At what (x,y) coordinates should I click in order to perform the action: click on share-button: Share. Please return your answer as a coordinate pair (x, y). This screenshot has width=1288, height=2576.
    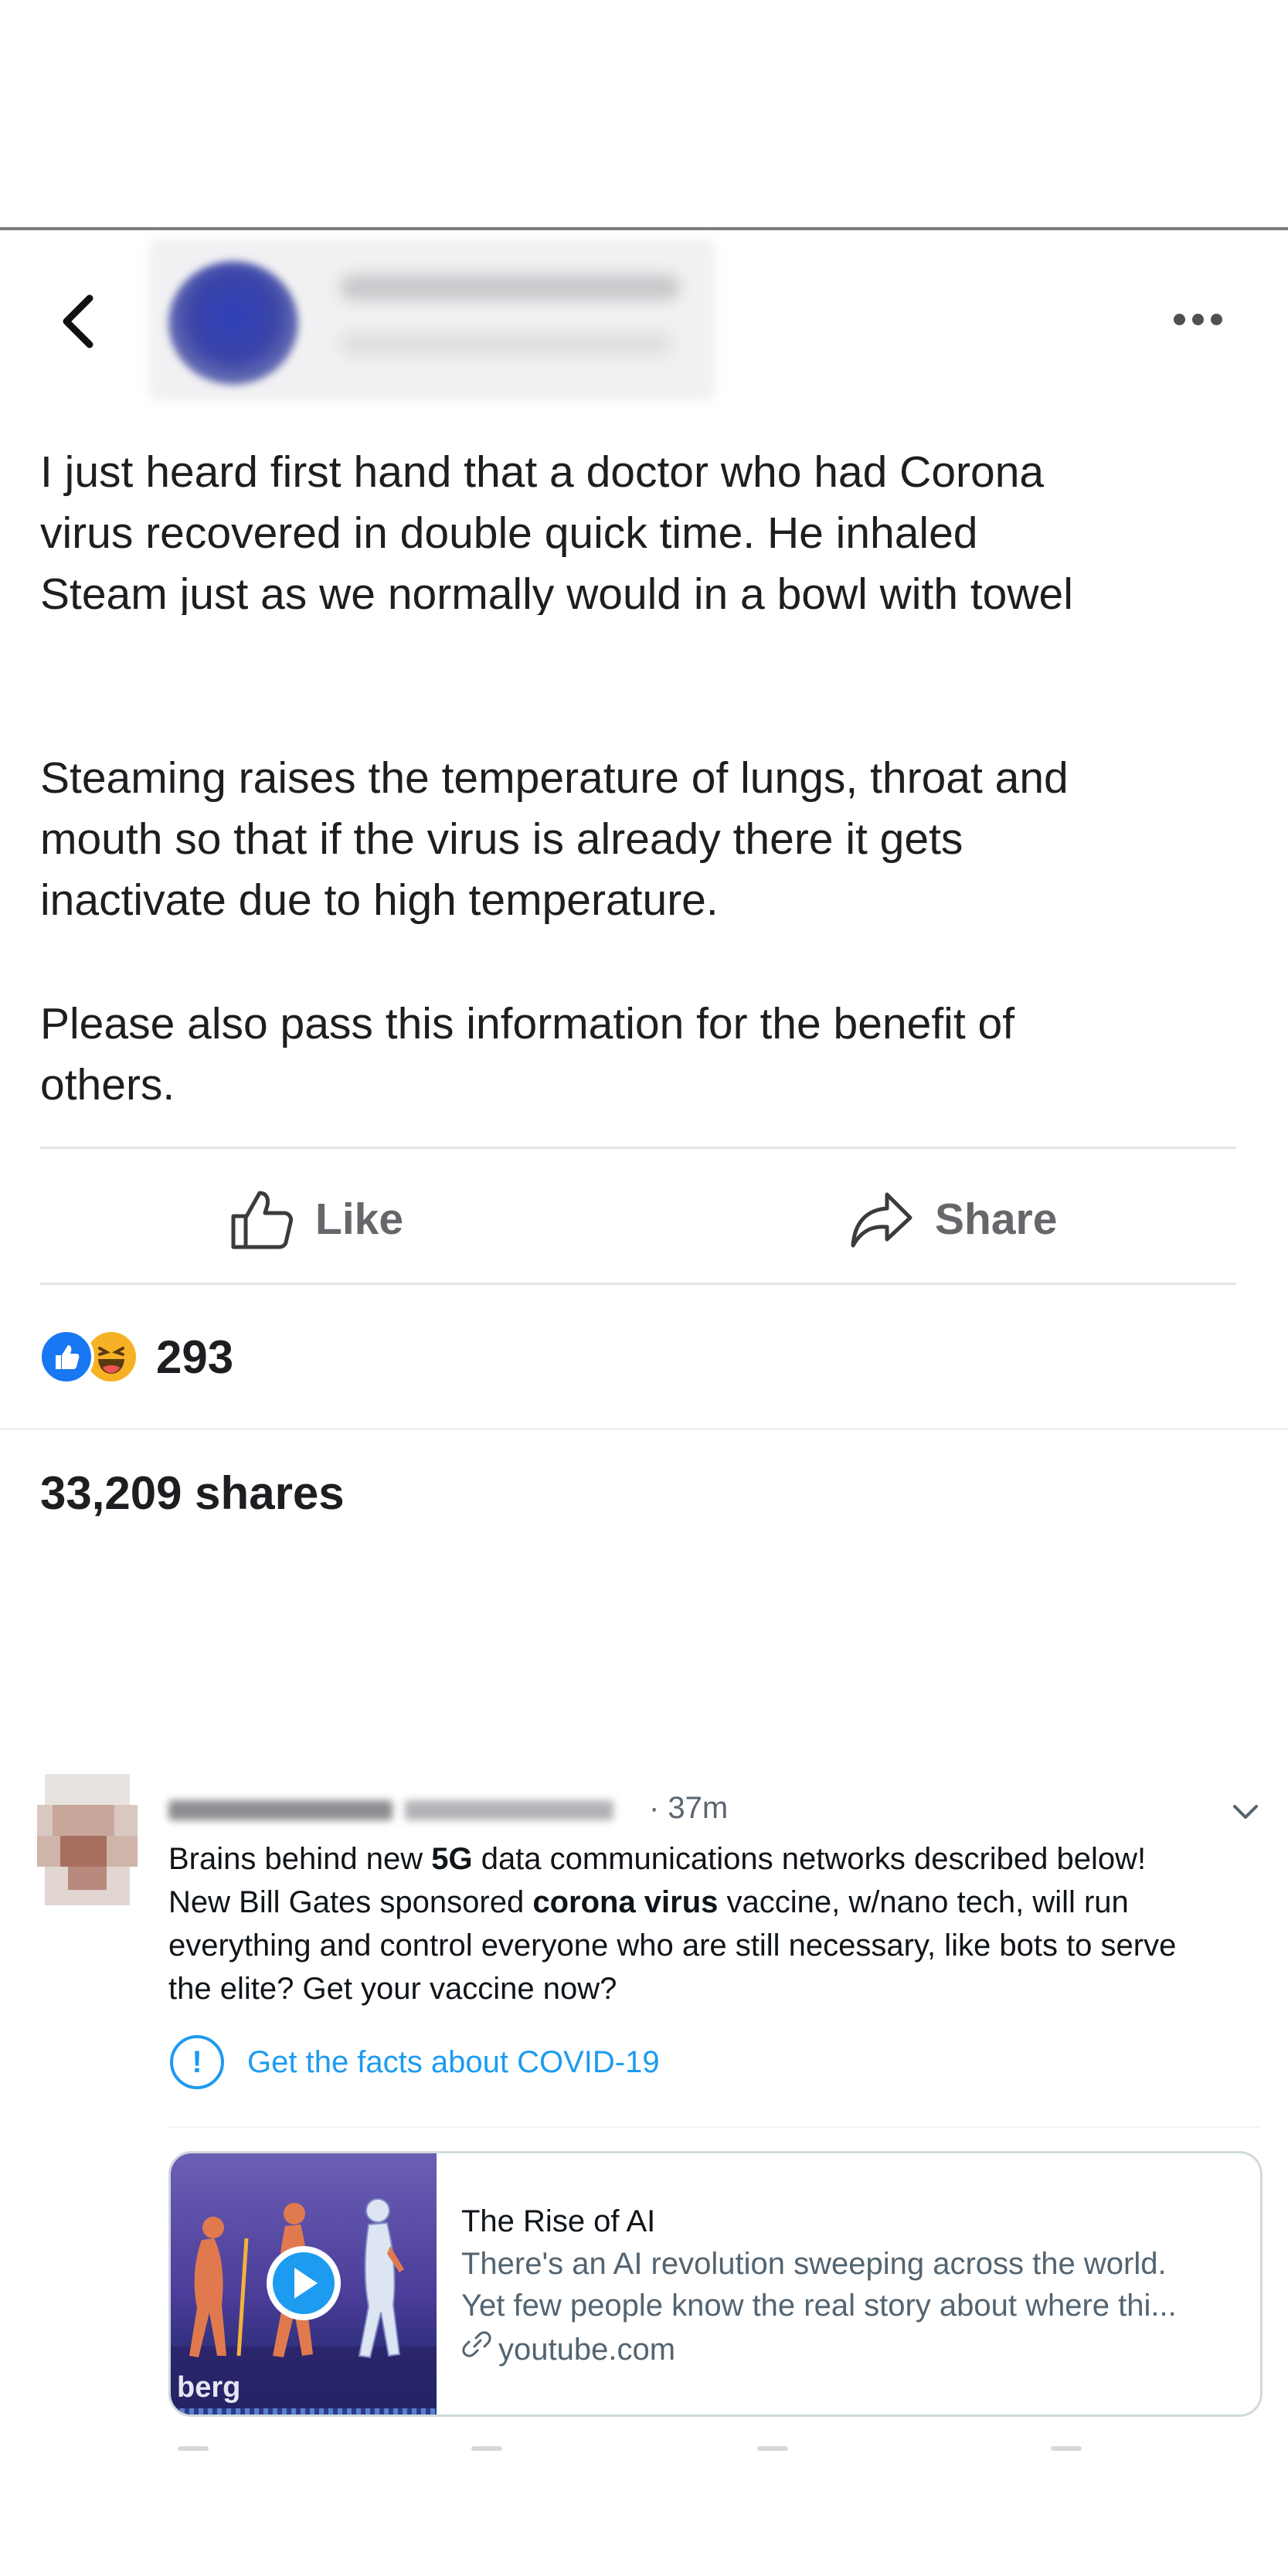
    Looking at the image, I should click on (952, 1219).